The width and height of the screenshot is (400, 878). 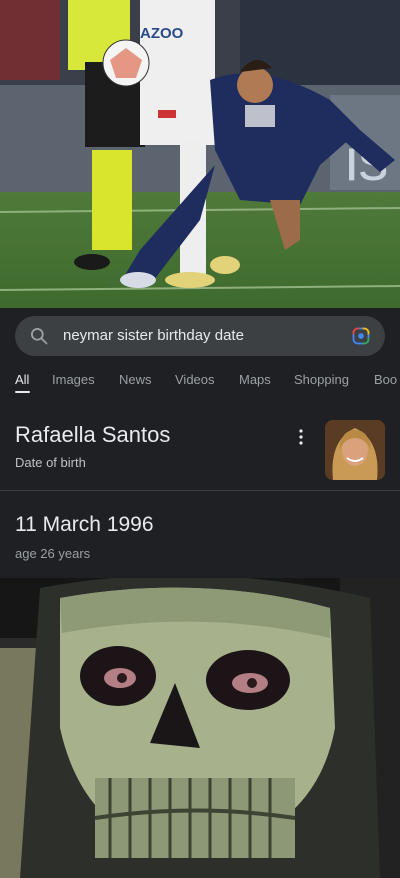 I want to click on tab-images: Images, so click(x=73, y=379).